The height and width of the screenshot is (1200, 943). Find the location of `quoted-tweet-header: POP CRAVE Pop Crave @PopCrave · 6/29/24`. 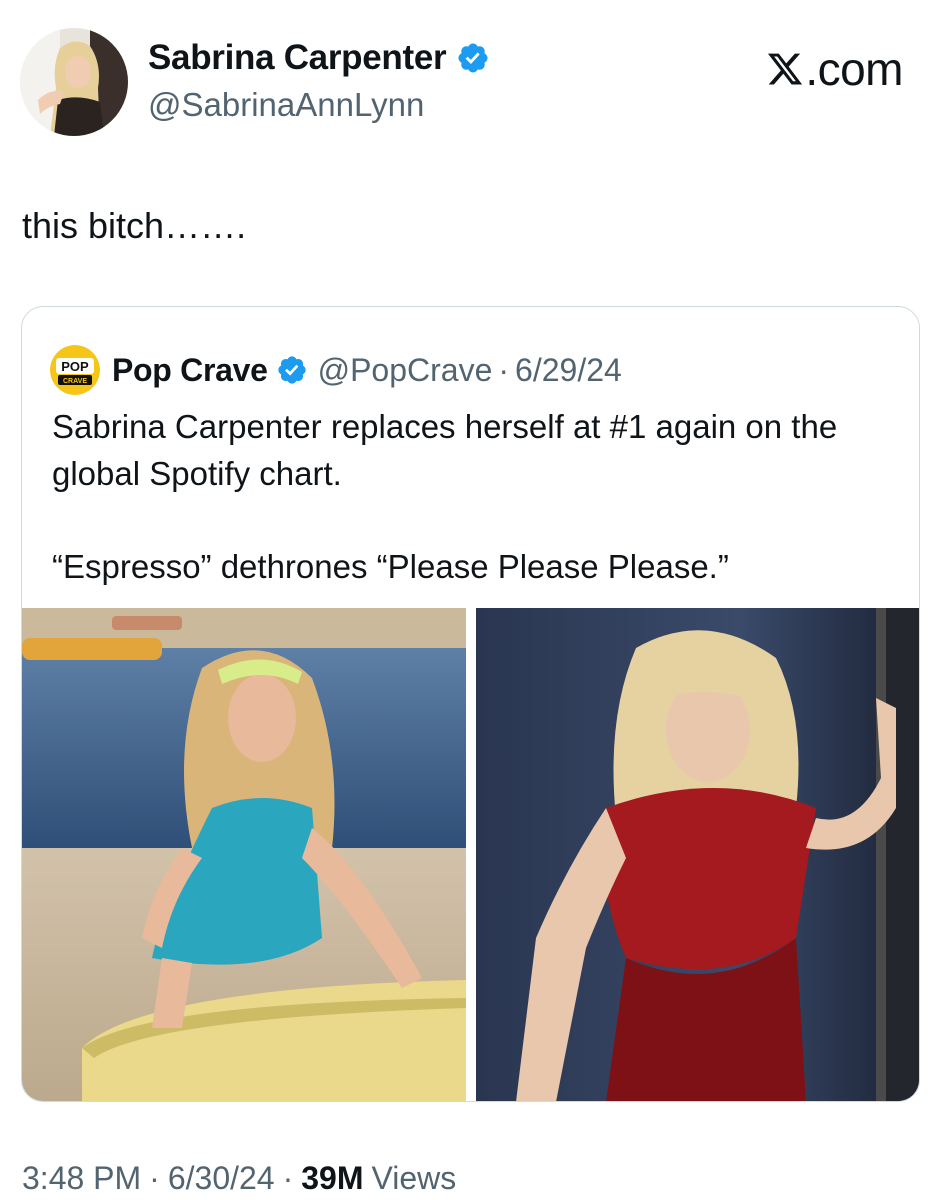

quoted-tweet-header: POP CRAVE Pop Crave @PopCrave · 6/29/24 is located at coordinates (336, 370).